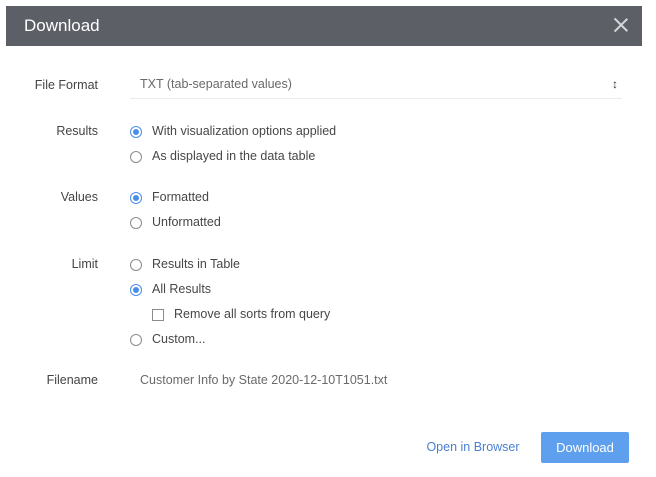 The width and height of the screenshot is (656, 477). Describe the element at coordinates (66, 85) in the screenshot. I see `file-format-label: File Format` at that location.